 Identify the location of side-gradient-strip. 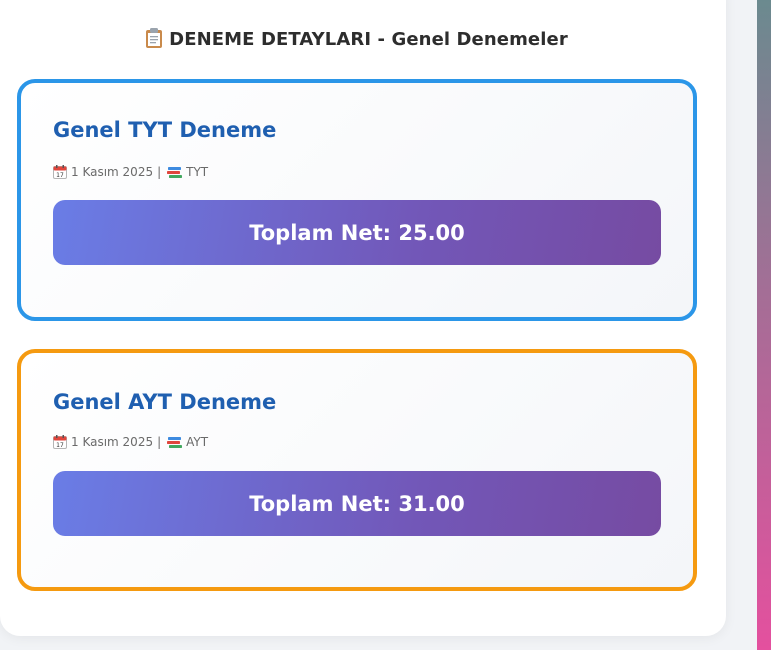
(764, 325).